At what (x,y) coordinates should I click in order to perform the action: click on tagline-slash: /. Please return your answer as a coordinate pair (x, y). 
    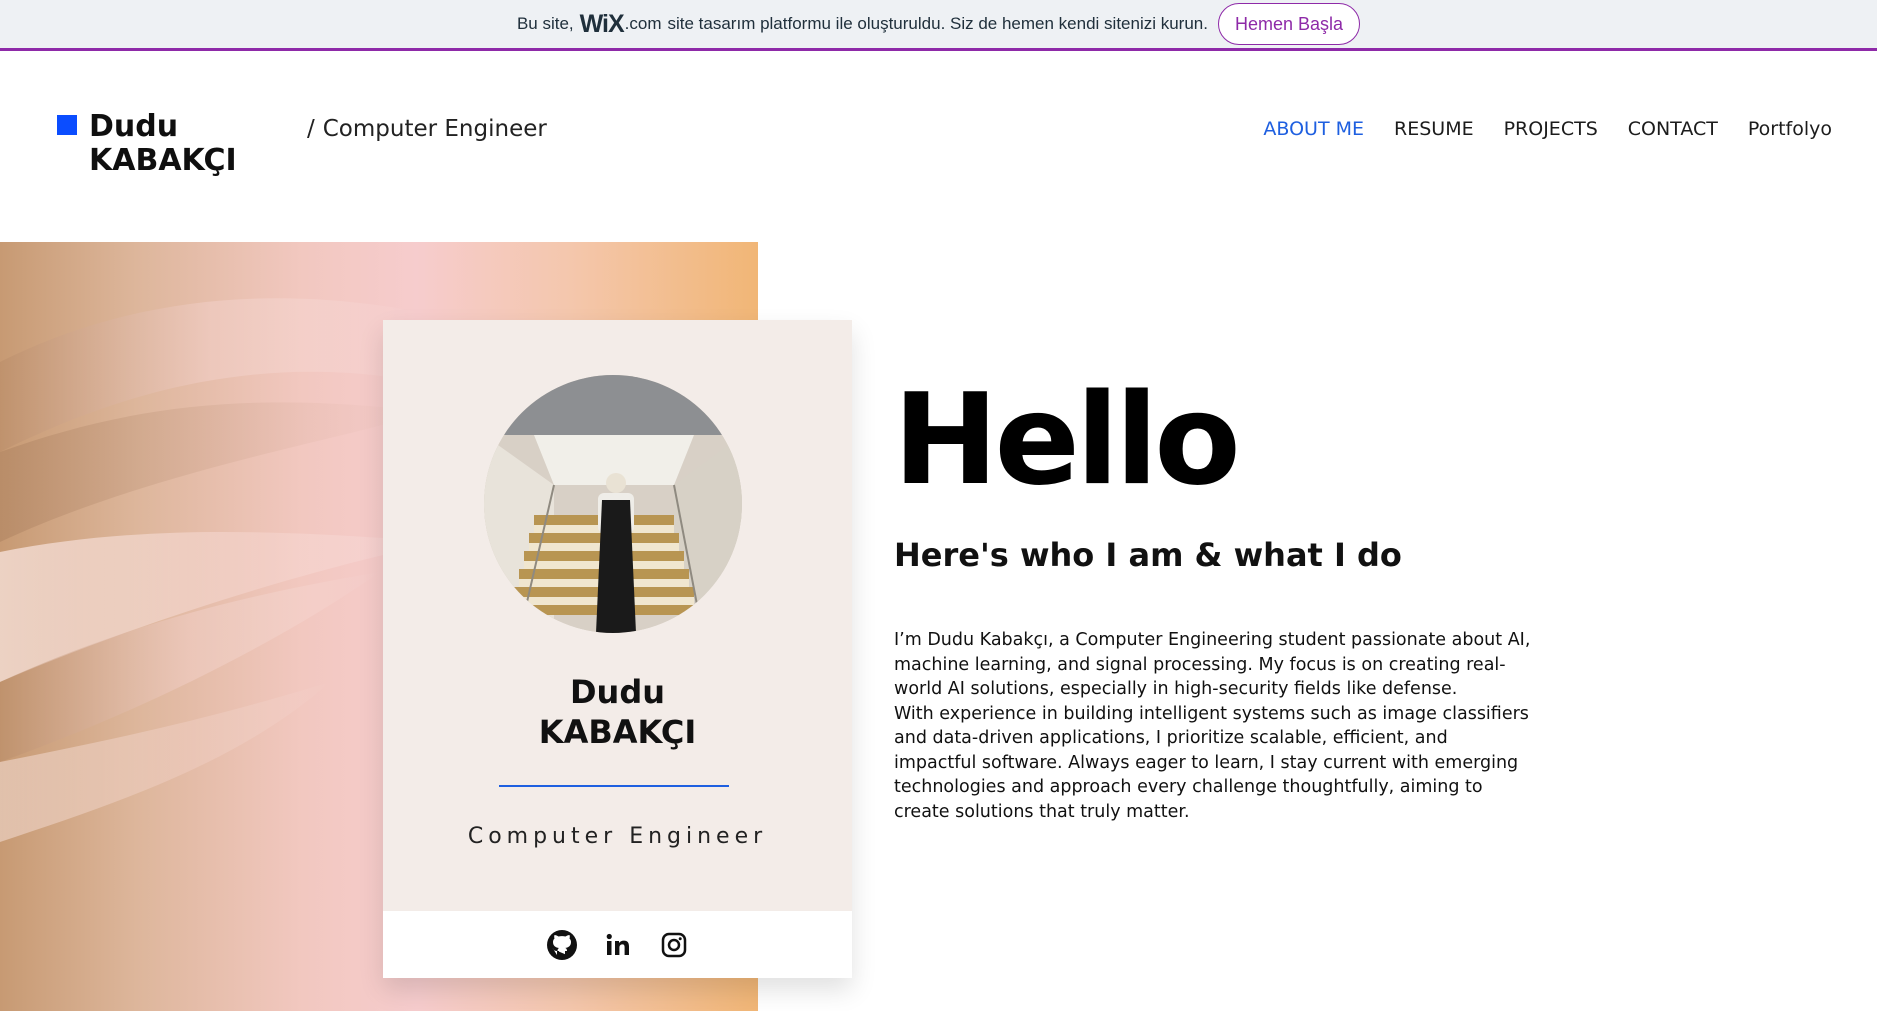
    Looking at the image, I should click on (311, 129).